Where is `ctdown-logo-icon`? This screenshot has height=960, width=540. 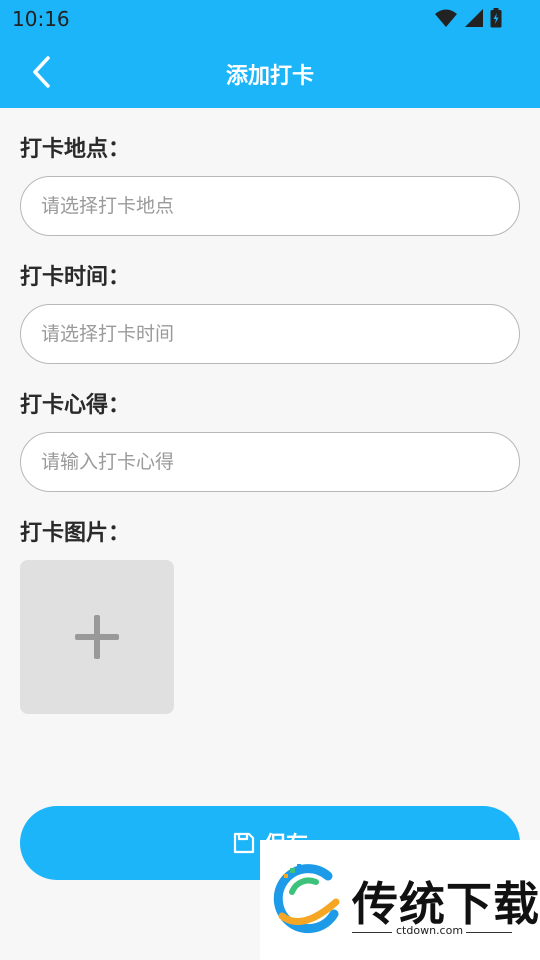
ctdown-logo-icon is located at coordinates (306, 899).